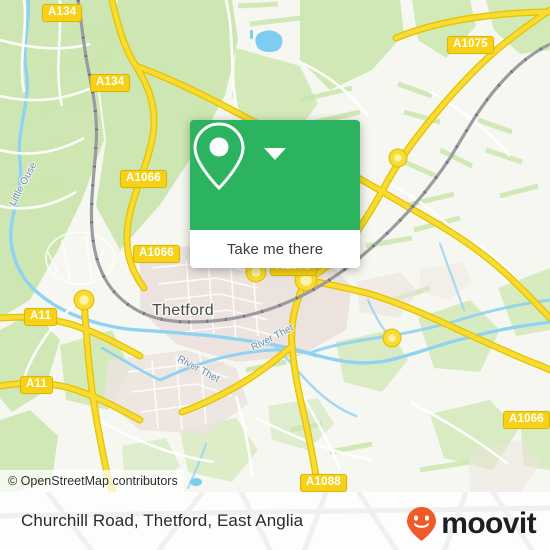 This screenshot has height=550, width=550. What do you see at coordinates (41, 317) in the screenshot?
I see `road-shield-a11-north: A11` at bounding box center [41, 317].